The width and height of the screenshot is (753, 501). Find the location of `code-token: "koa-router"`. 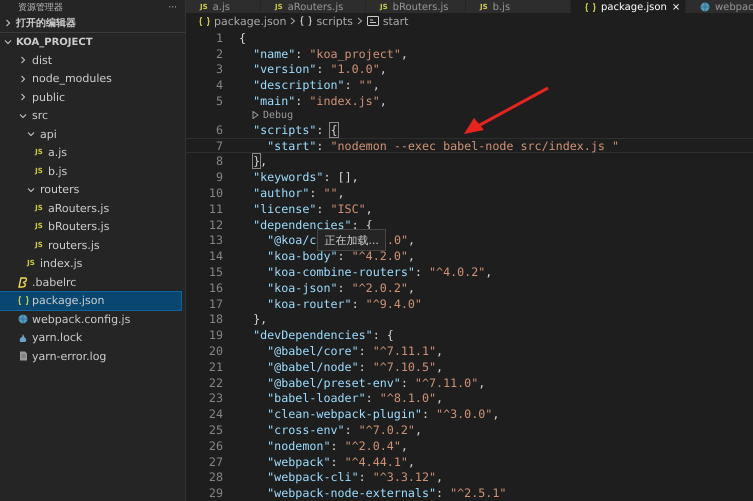

code-token: "koa-router" is located at coordinates (309, 303).